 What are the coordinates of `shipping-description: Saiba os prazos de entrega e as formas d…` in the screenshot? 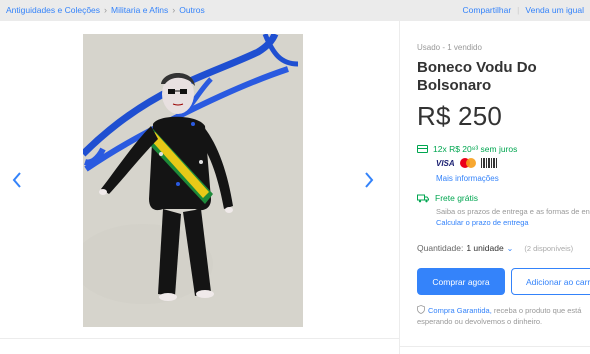 It's located at (513, 211).